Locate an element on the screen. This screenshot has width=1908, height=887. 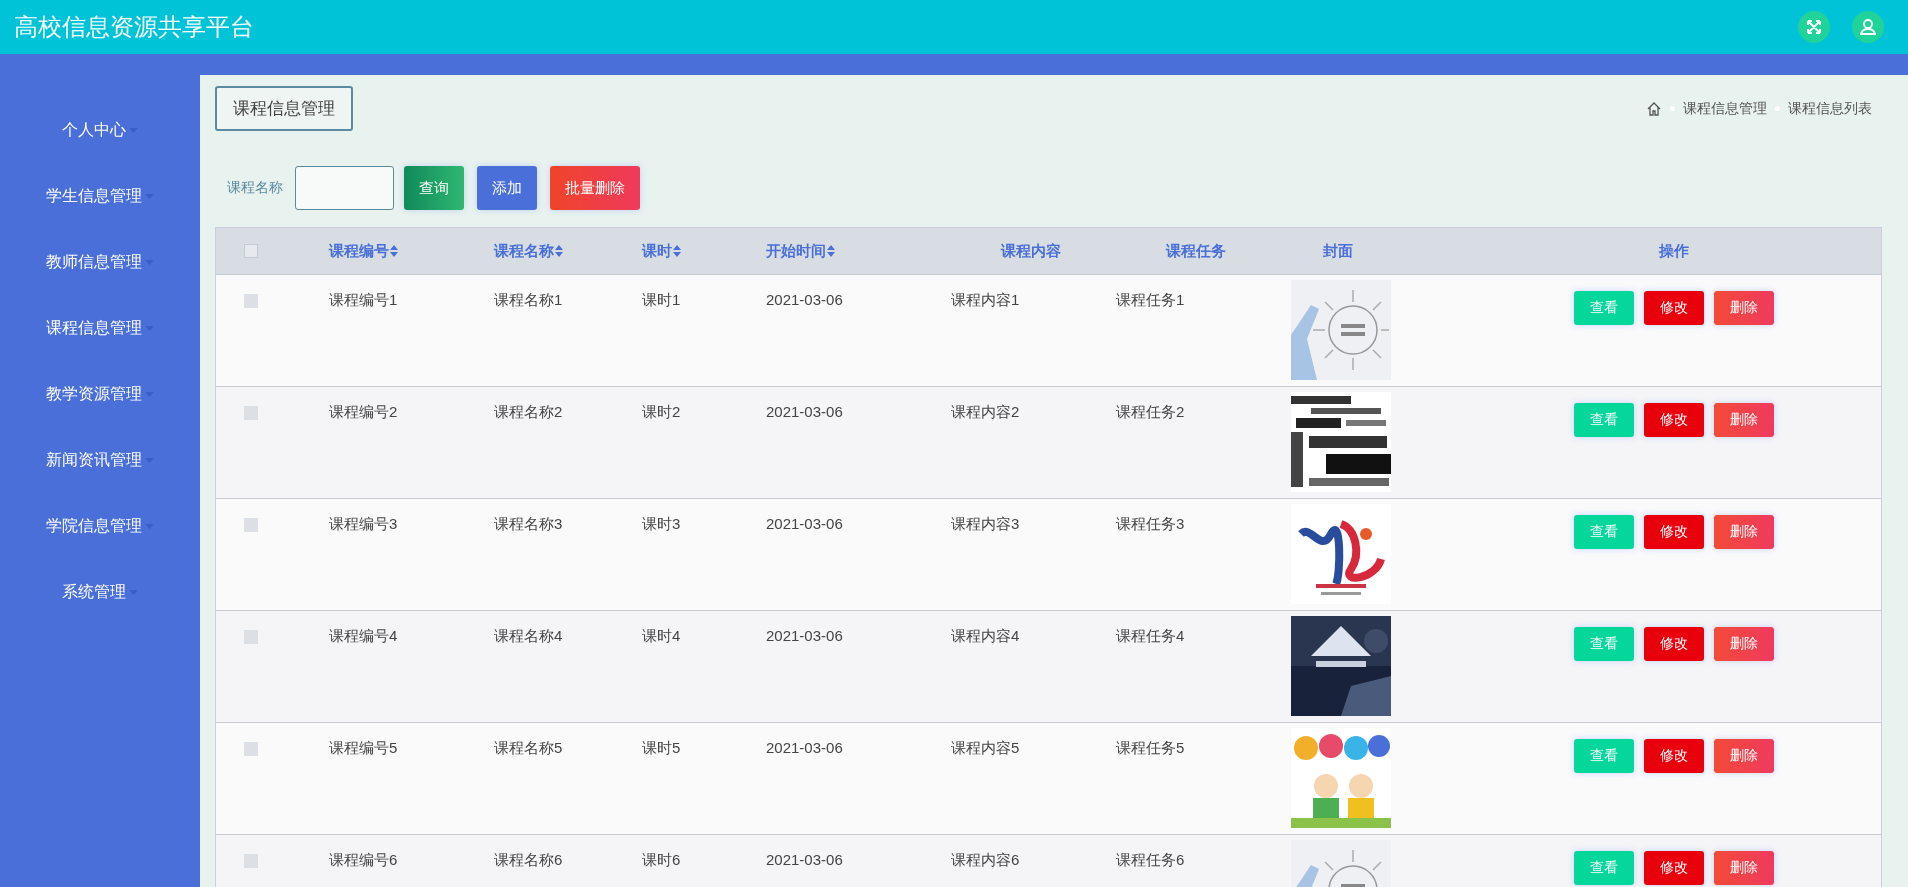
table-cell: 课时4 is located at coordinates (661, 636).